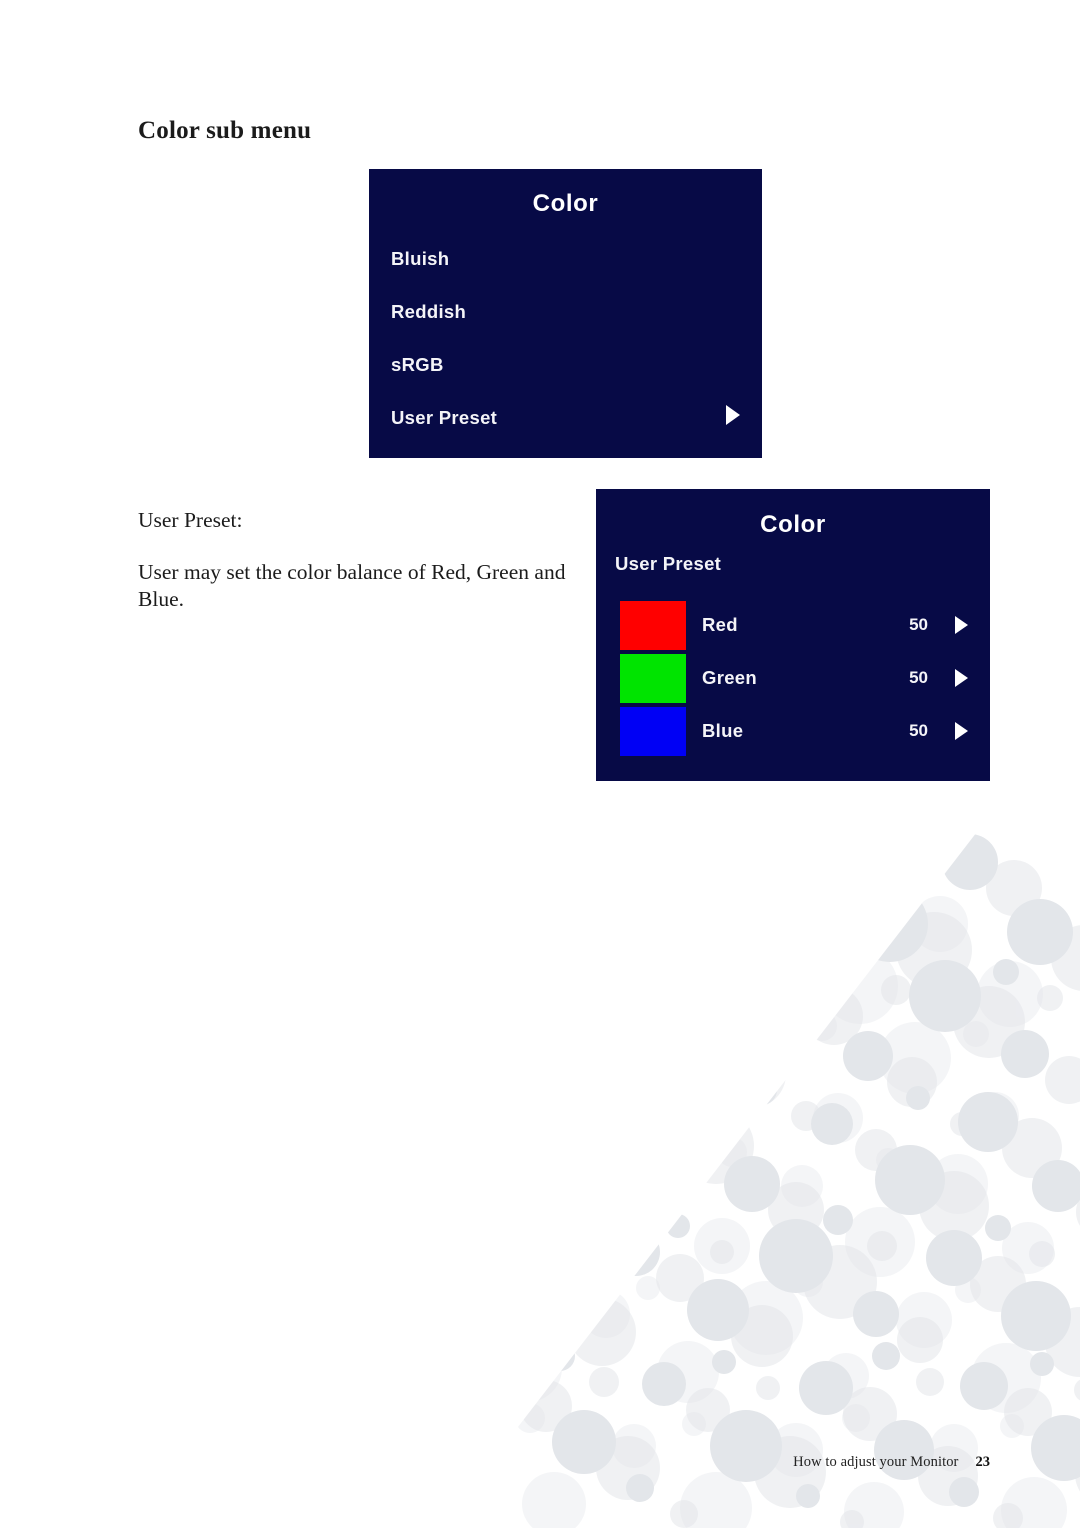 This screenshot has height=1528, width=1080. Describe the element at coordinates (729, 677) in the screenshot. I see `color-row-label: Green` at that location.